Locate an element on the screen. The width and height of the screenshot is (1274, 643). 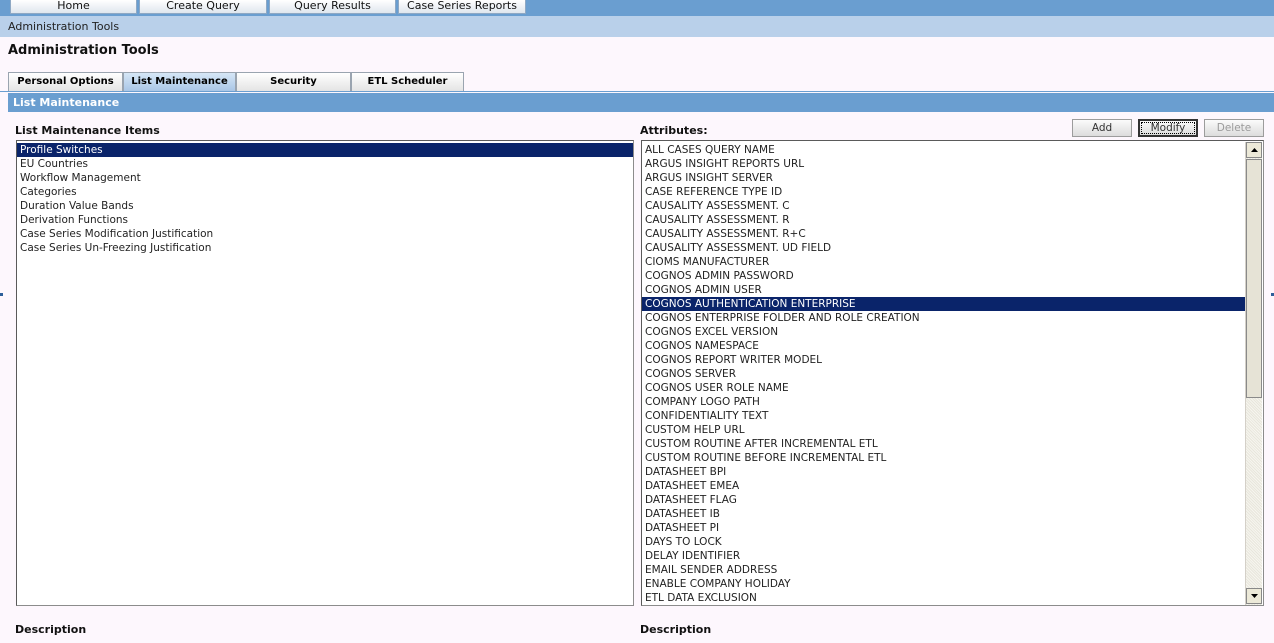
list-item: Categories is located at coordinates (325, 192).